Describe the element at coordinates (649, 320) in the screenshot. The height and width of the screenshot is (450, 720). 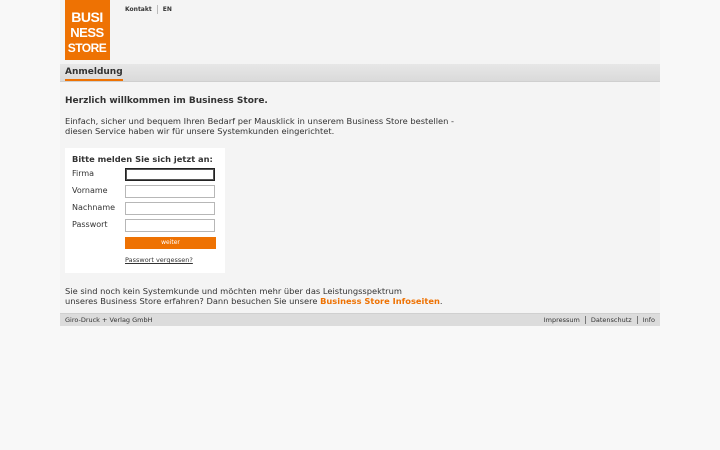
I see `footer-link-info: Info` at that location.